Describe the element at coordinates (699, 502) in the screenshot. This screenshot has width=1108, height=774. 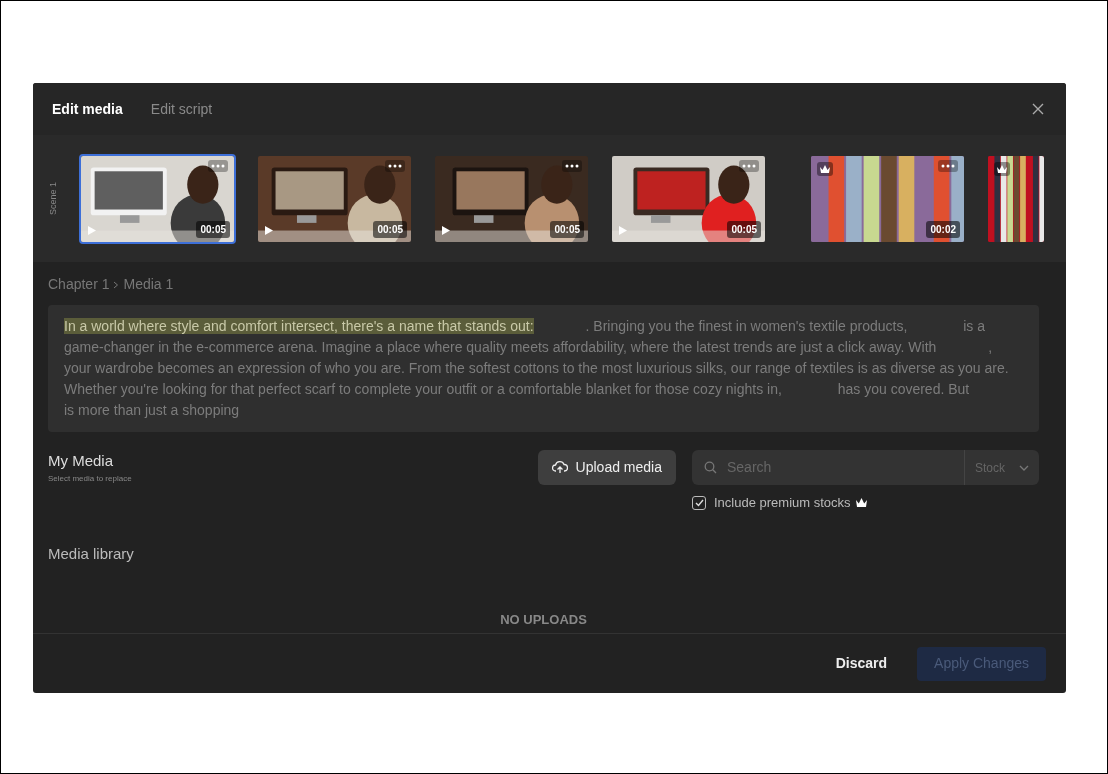
I see `premium-checkbox` at that location.